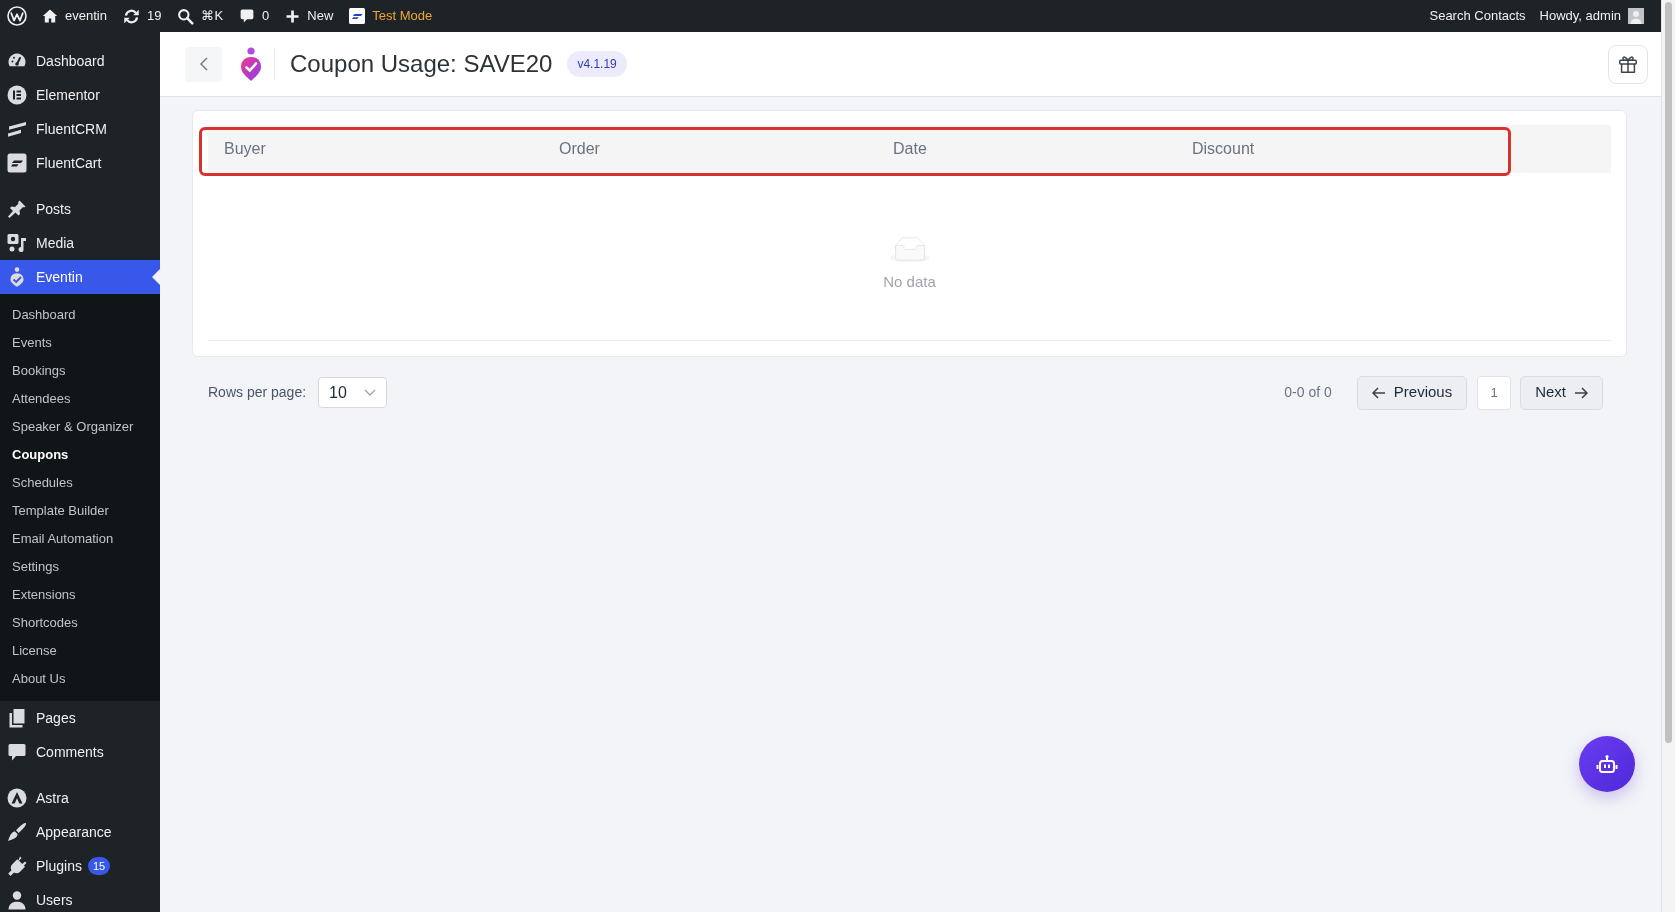  I want to click on page-title: Coupon Usage: SAVE20, so click(421, 64).